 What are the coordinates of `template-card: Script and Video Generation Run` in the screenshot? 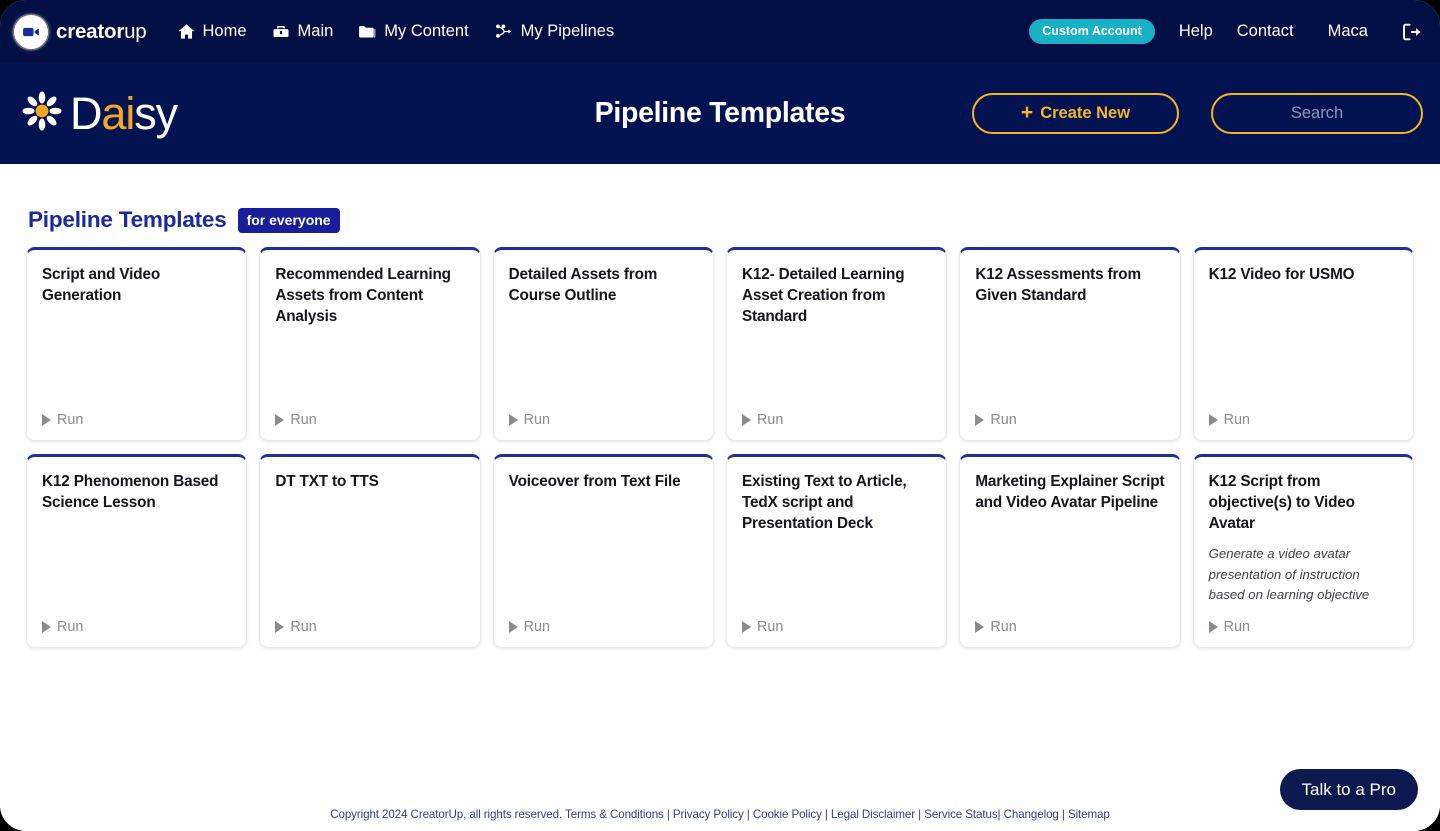 It's located at (137, 344).